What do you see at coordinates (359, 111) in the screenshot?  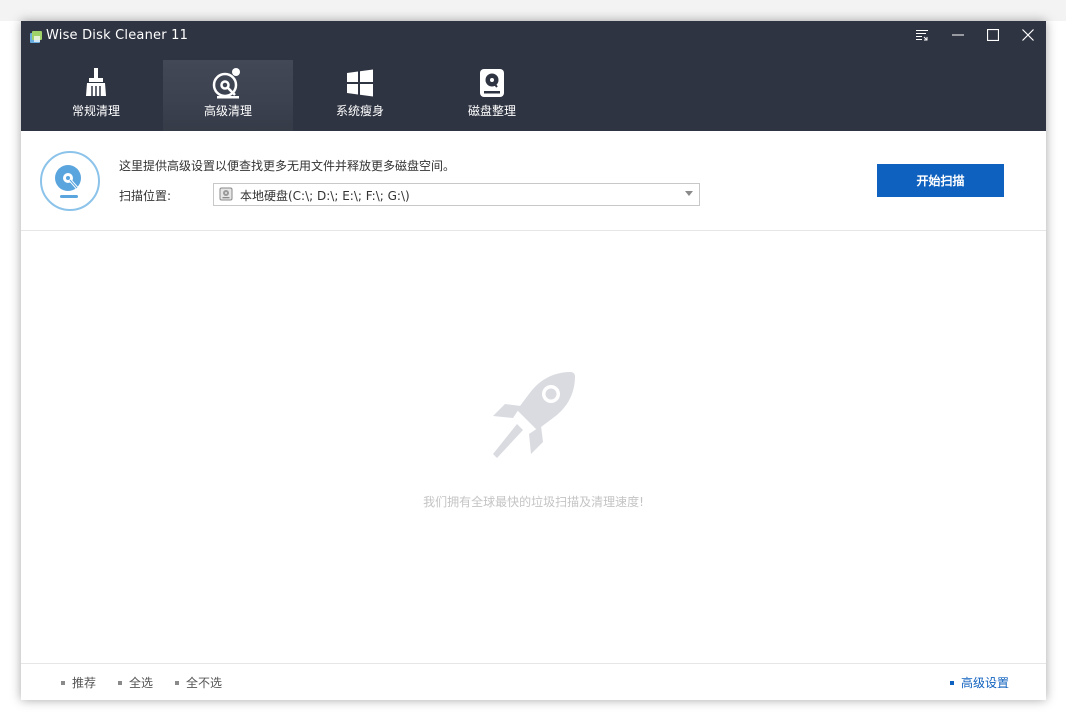 I see `tab-label: 系统瘦身` at bounding box center [359, 111].